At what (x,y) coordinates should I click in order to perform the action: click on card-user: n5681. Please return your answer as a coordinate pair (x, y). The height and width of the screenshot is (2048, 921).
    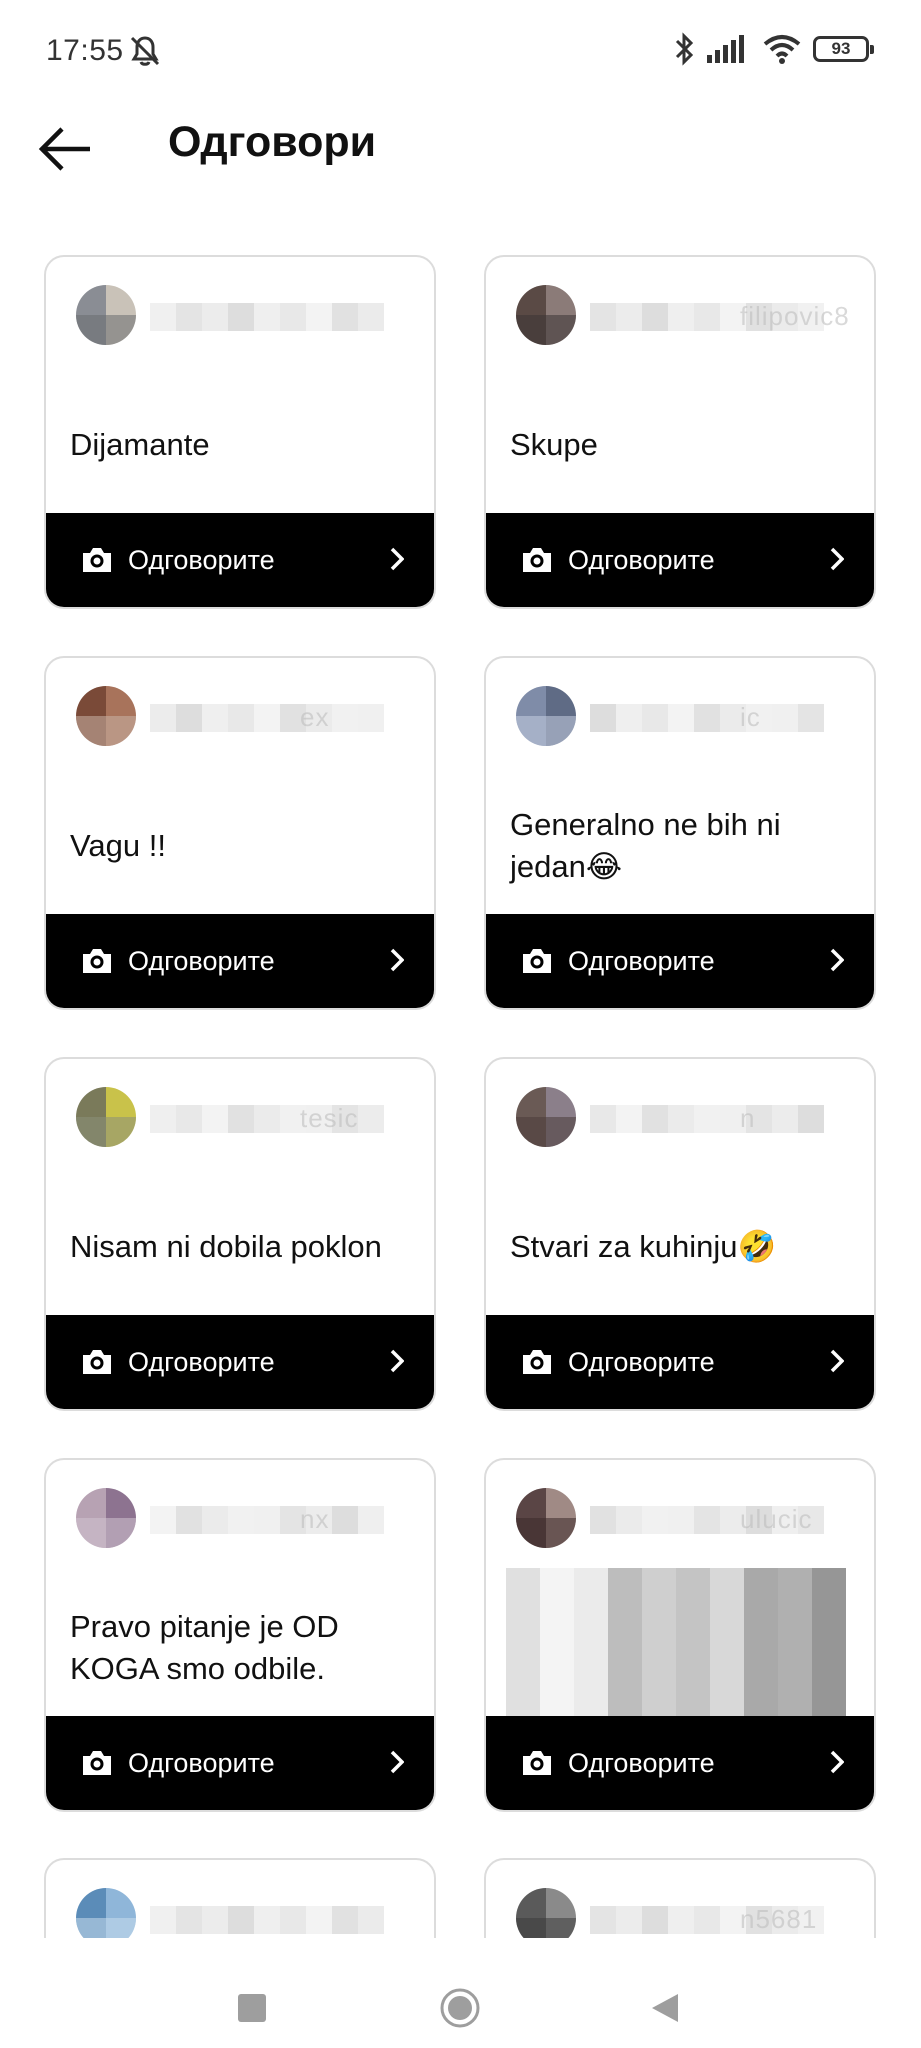
    Looking at the image, I should click on (680, 1911).